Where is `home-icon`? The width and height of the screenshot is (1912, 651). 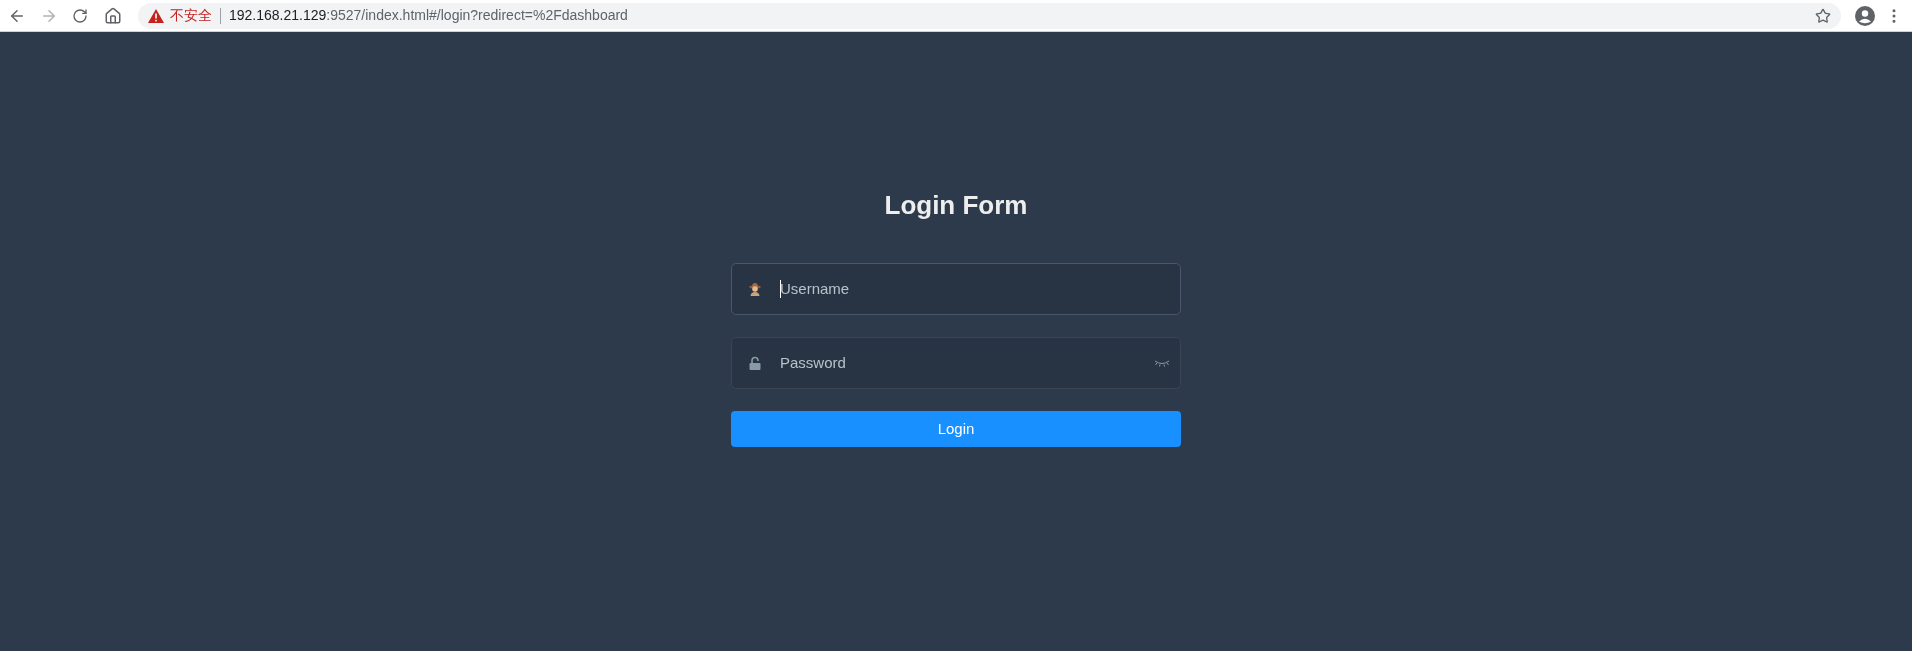 home-icon is located at coordinates (113, 15).